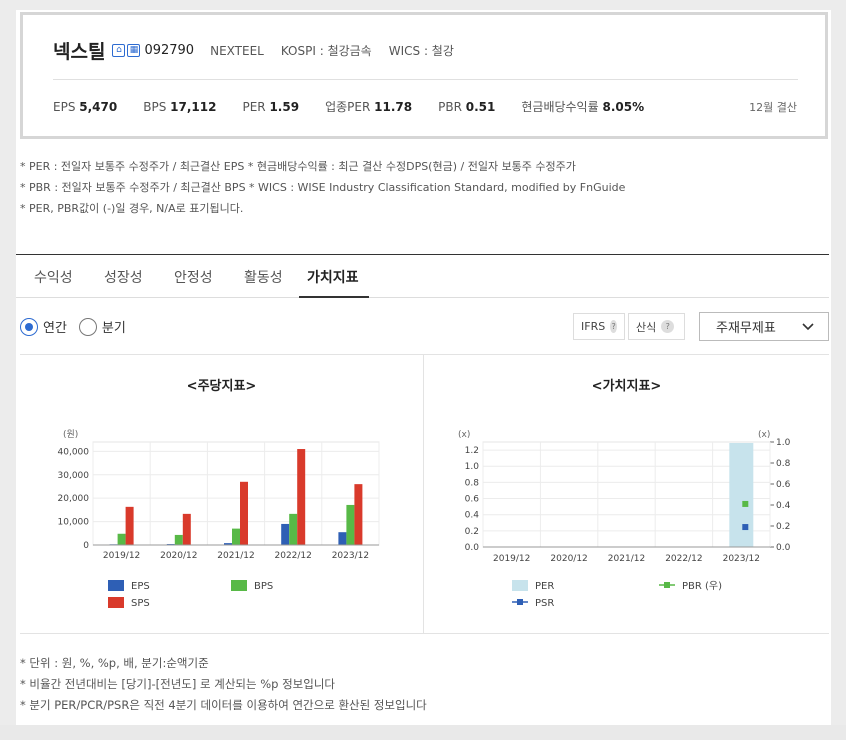 This screenshot has width=846, height=740. I want to click on quarter-label: 분기, so click(114, 326).